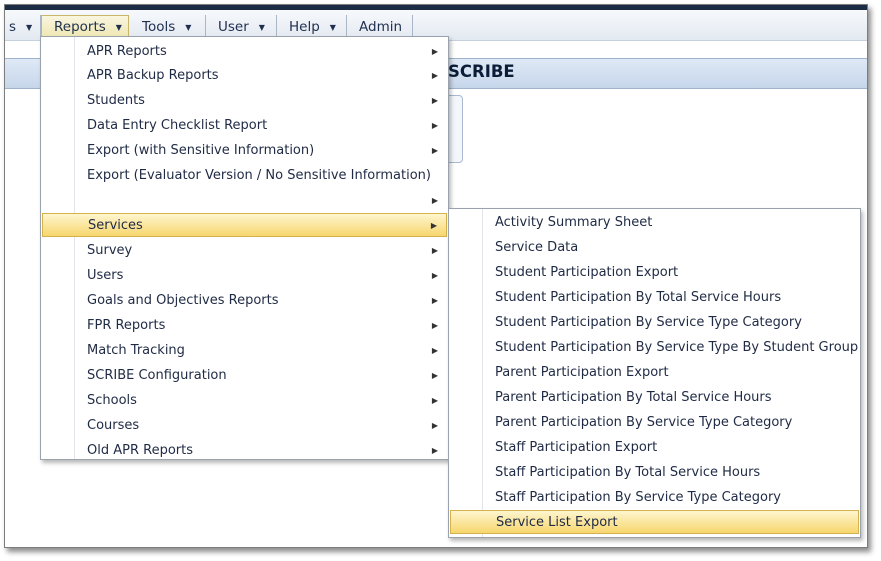 This screenshot has height=561, width=881. I want to click on menu-item-old-apr-reports: Old APR Reports ▶, so click(244, 450).